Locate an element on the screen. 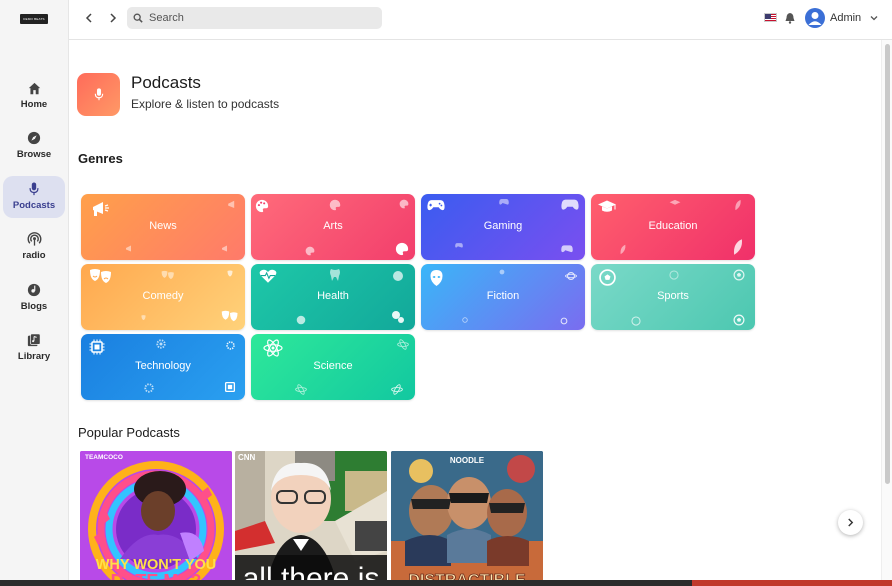  genre-card-sports: Sports is located at coordinates (673, 297).